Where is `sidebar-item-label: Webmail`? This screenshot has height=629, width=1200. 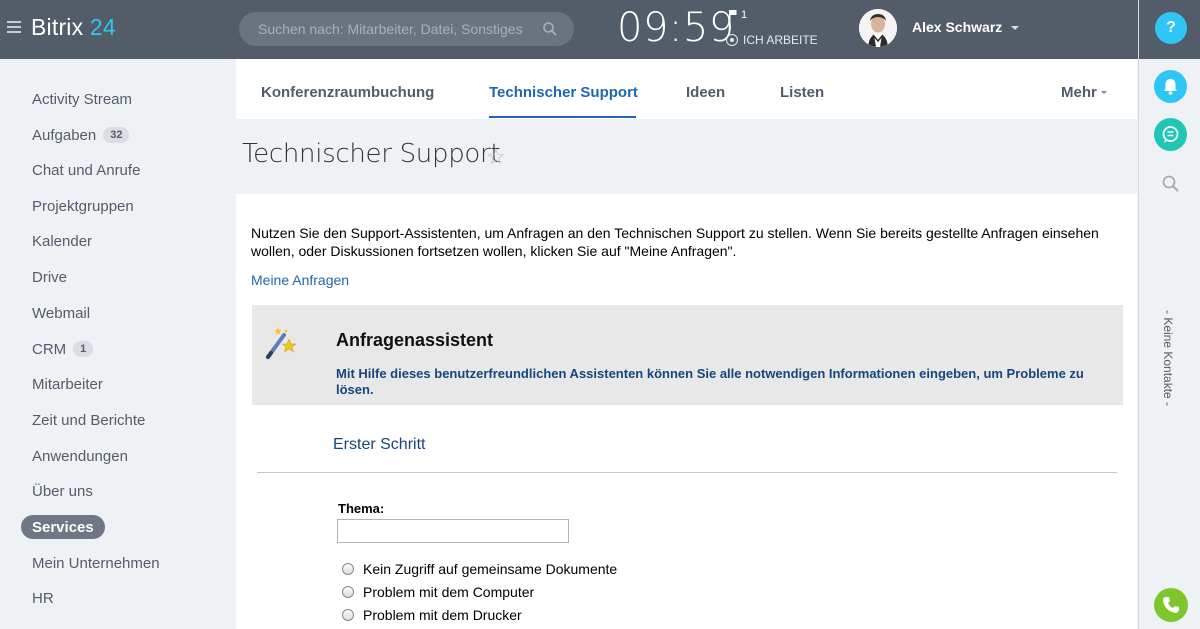 sidebar-item-label: Webmail is located at coordinates (61, 313).